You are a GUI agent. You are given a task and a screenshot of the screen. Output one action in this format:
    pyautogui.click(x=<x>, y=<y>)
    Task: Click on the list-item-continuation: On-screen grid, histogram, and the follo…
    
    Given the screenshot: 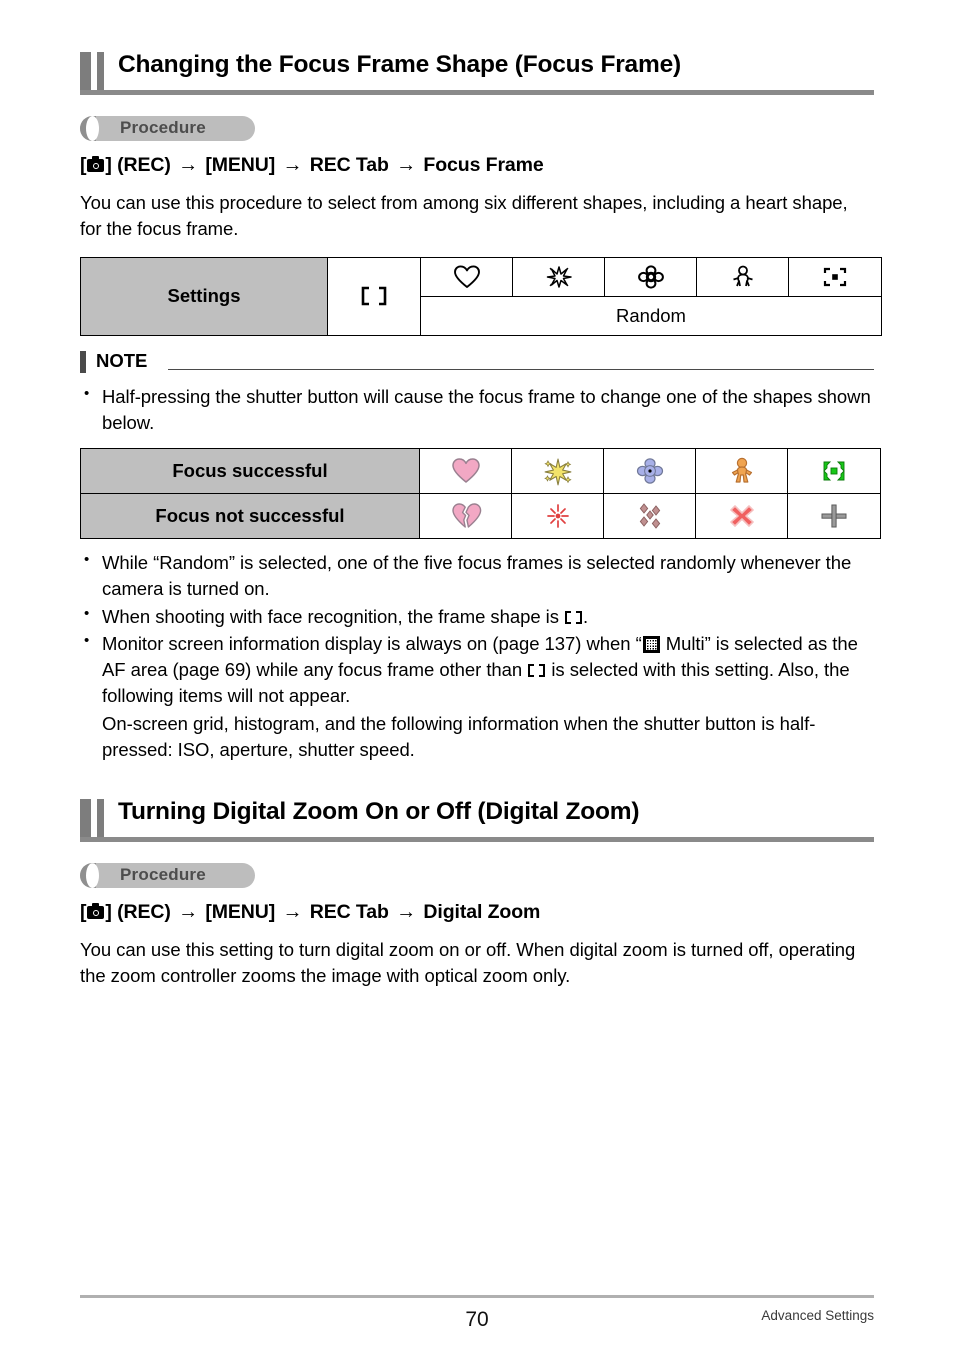 What is the action you would take?
    pyautogui.click(x=459, y=736)
    